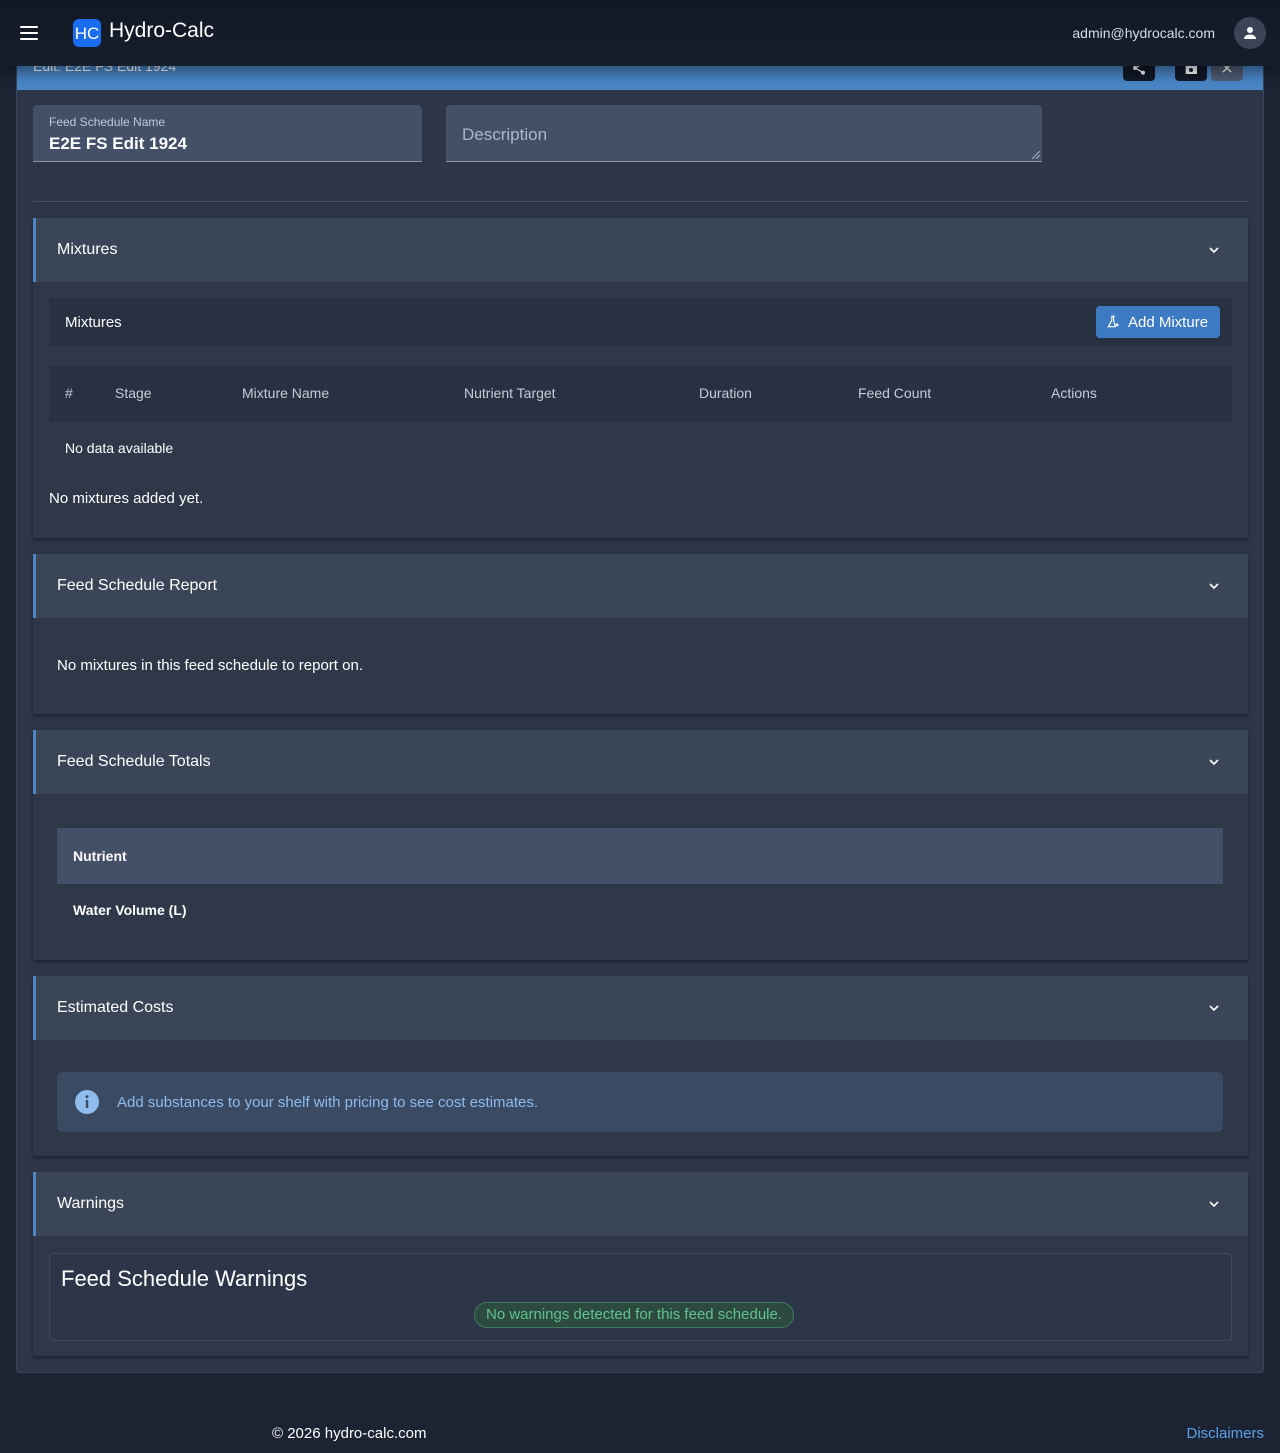 Image resolution: width=1280 pixels, height=1453 pixels. Describe the element at coordinates (640, 250) in the screenshot. I see `mixtures-panel-header: Mixtures` at that location.